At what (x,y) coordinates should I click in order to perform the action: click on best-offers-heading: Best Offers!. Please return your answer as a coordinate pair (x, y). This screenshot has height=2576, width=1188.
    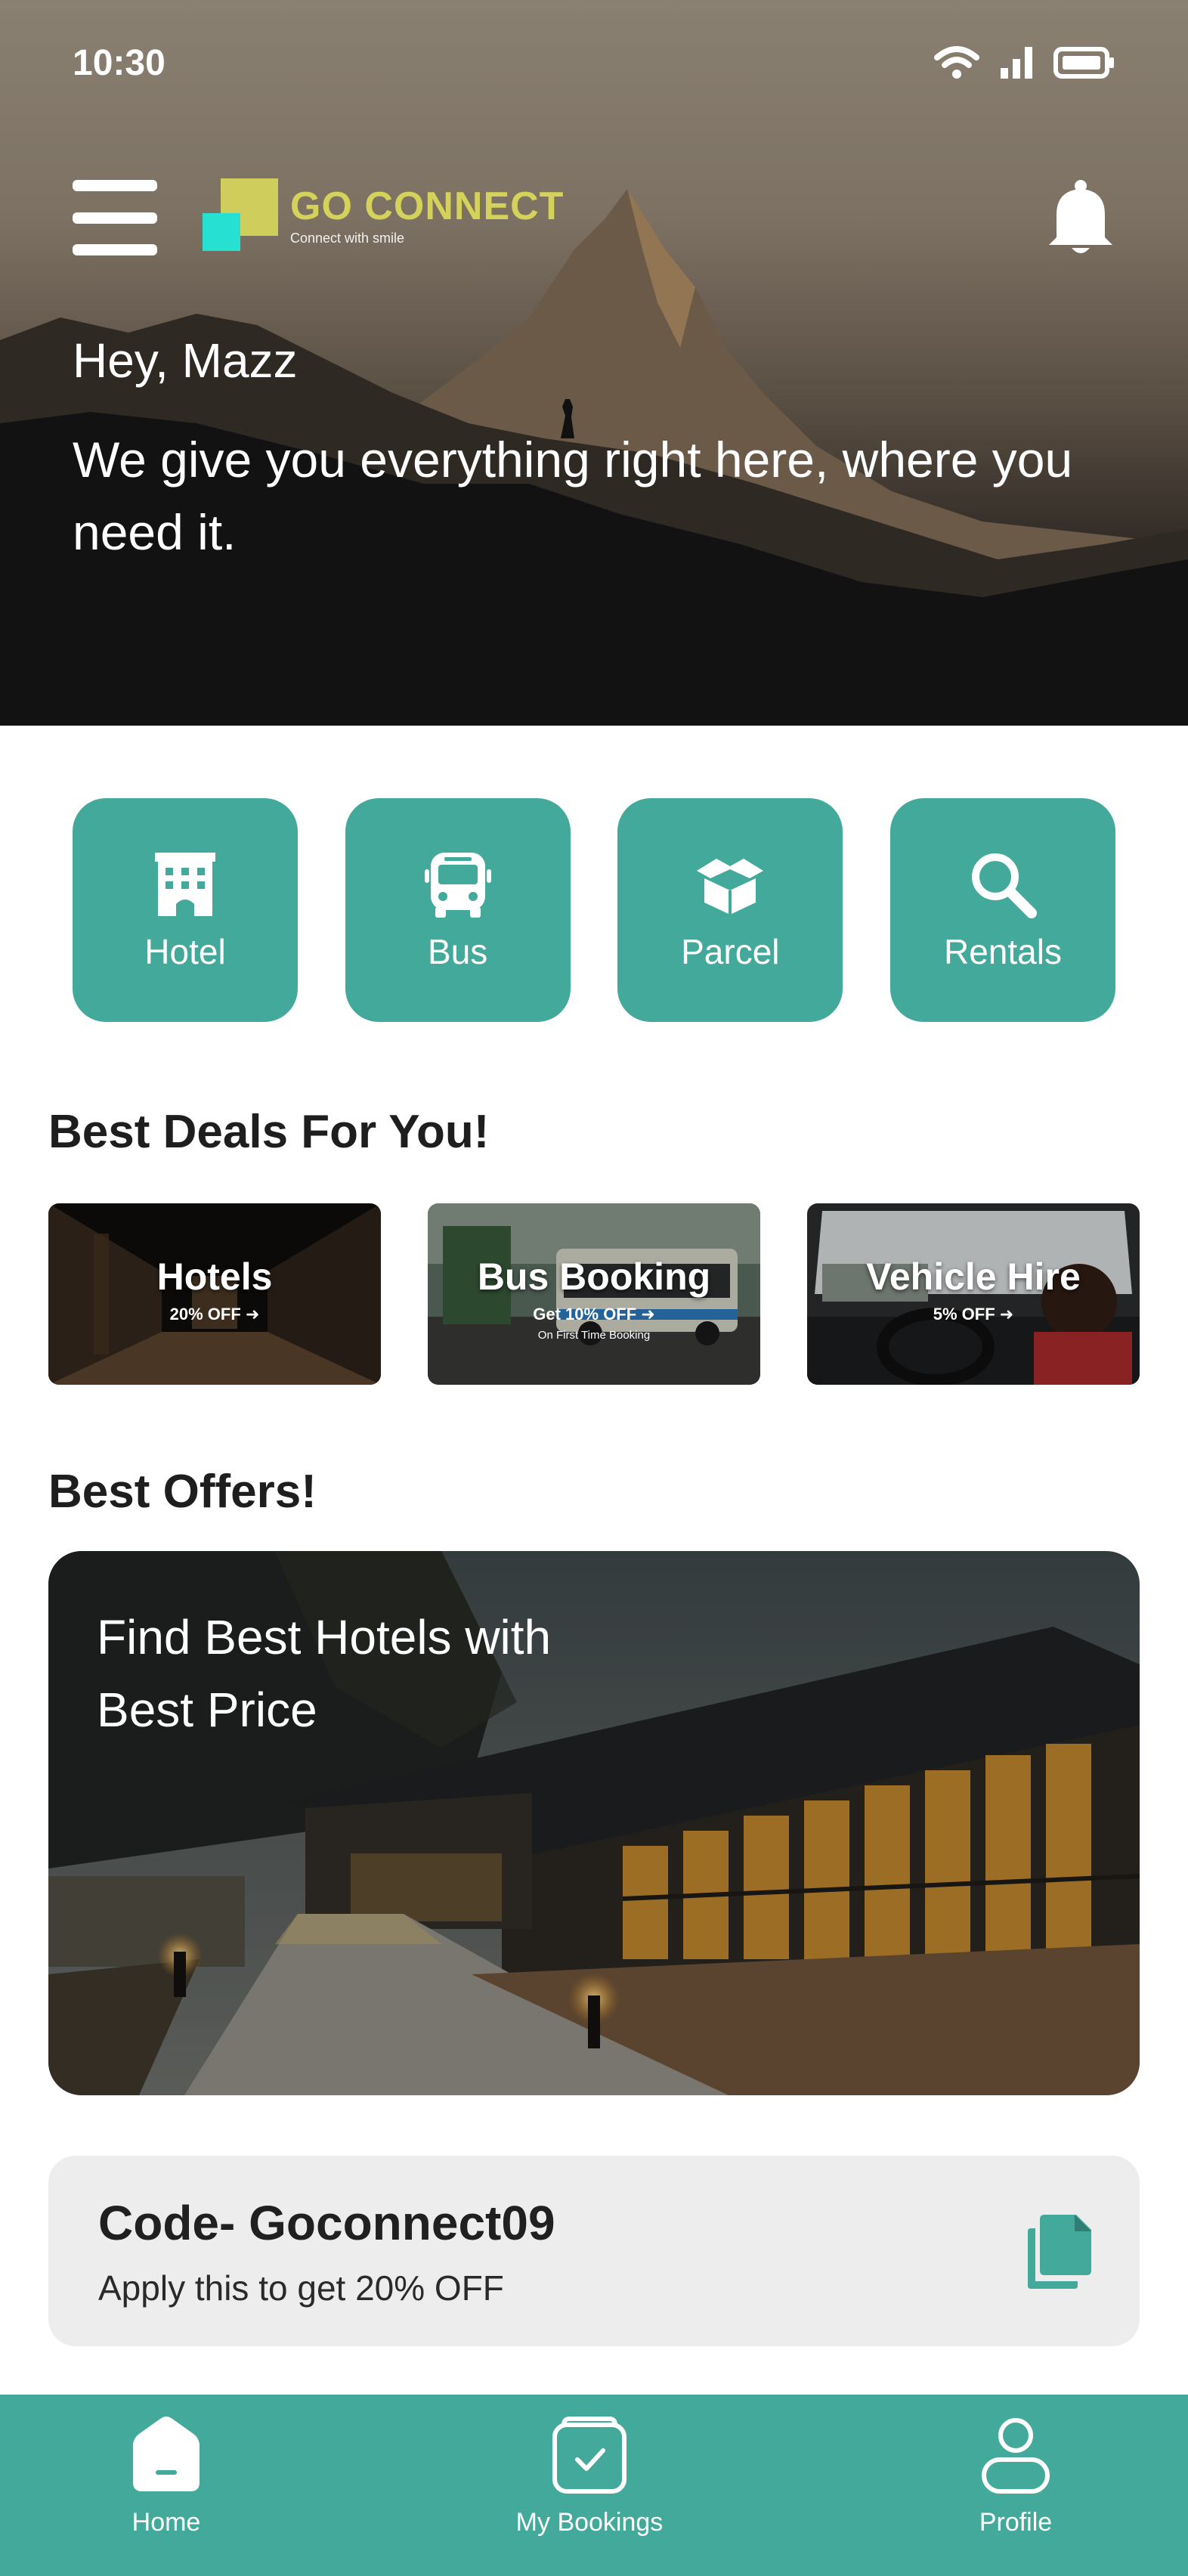
    Looking at the image, I should click on (183, 1492).